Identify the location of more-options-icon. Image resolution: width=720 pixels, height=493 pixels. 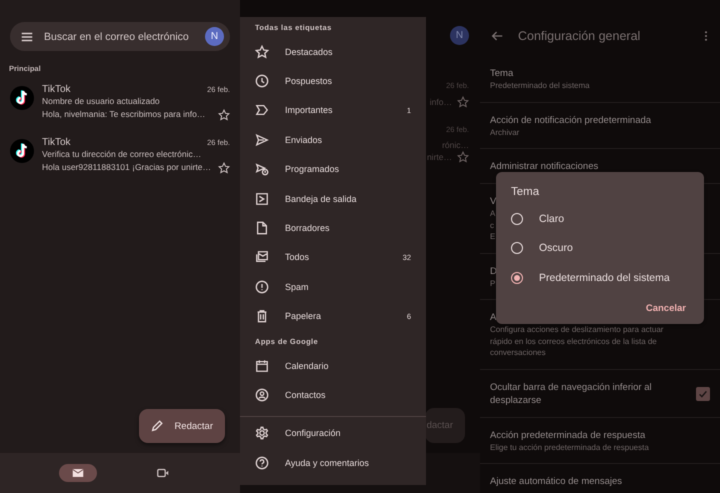
(706, 36).